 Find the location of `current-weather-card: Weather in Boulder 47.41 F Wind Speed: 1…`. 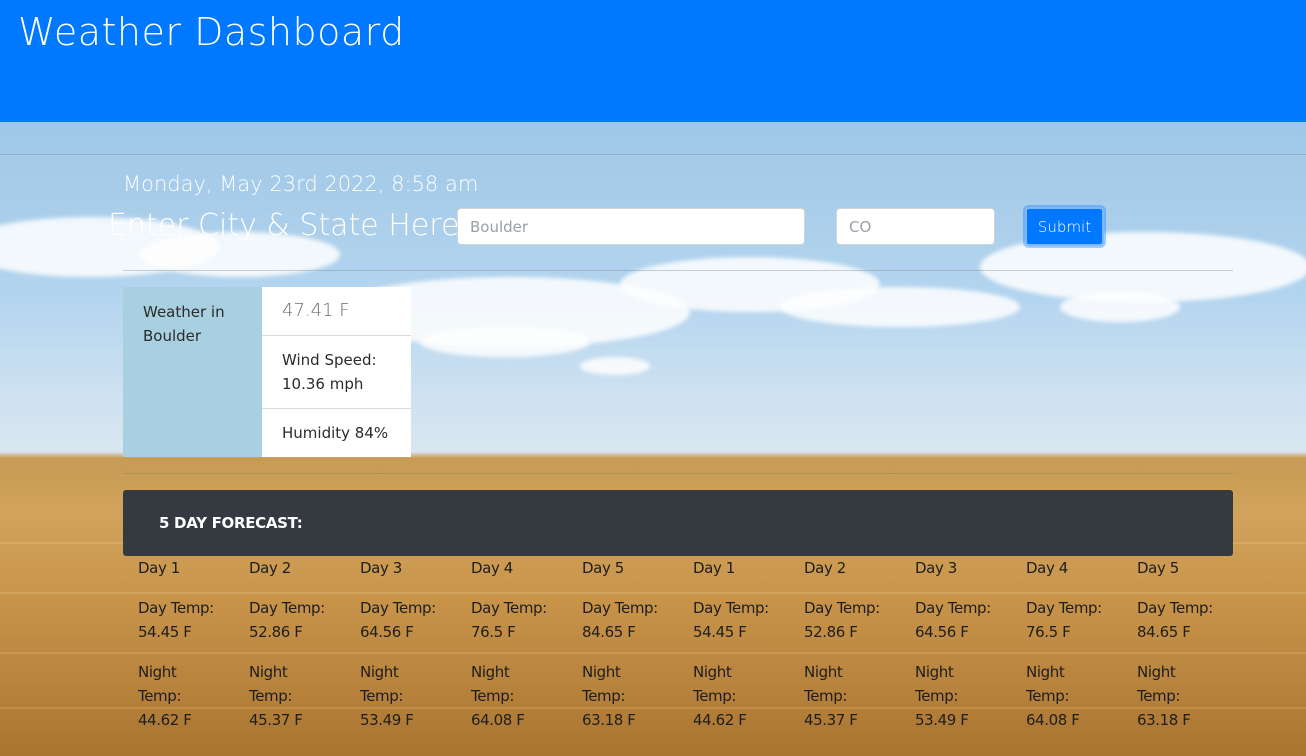

current-weather-card: Weather in Boulder 47.41 F Wind Speed: 1… is located at coordinates (267, 372).